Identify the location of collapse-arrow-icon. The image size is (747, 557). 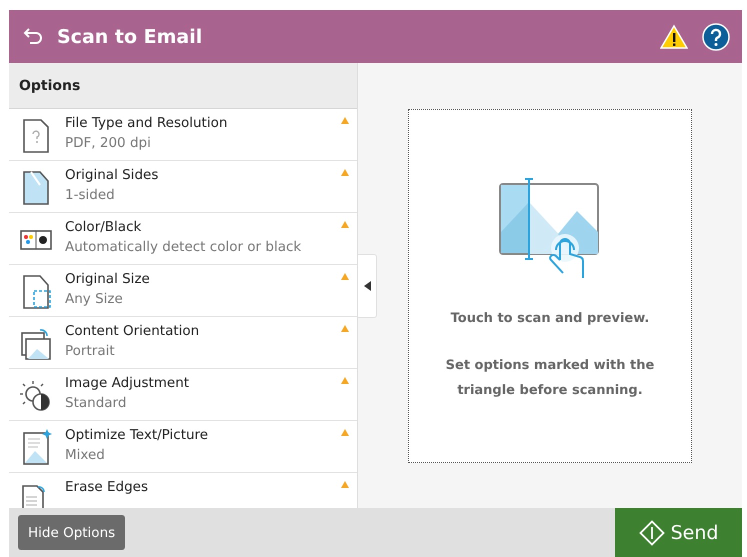
(367, 285).